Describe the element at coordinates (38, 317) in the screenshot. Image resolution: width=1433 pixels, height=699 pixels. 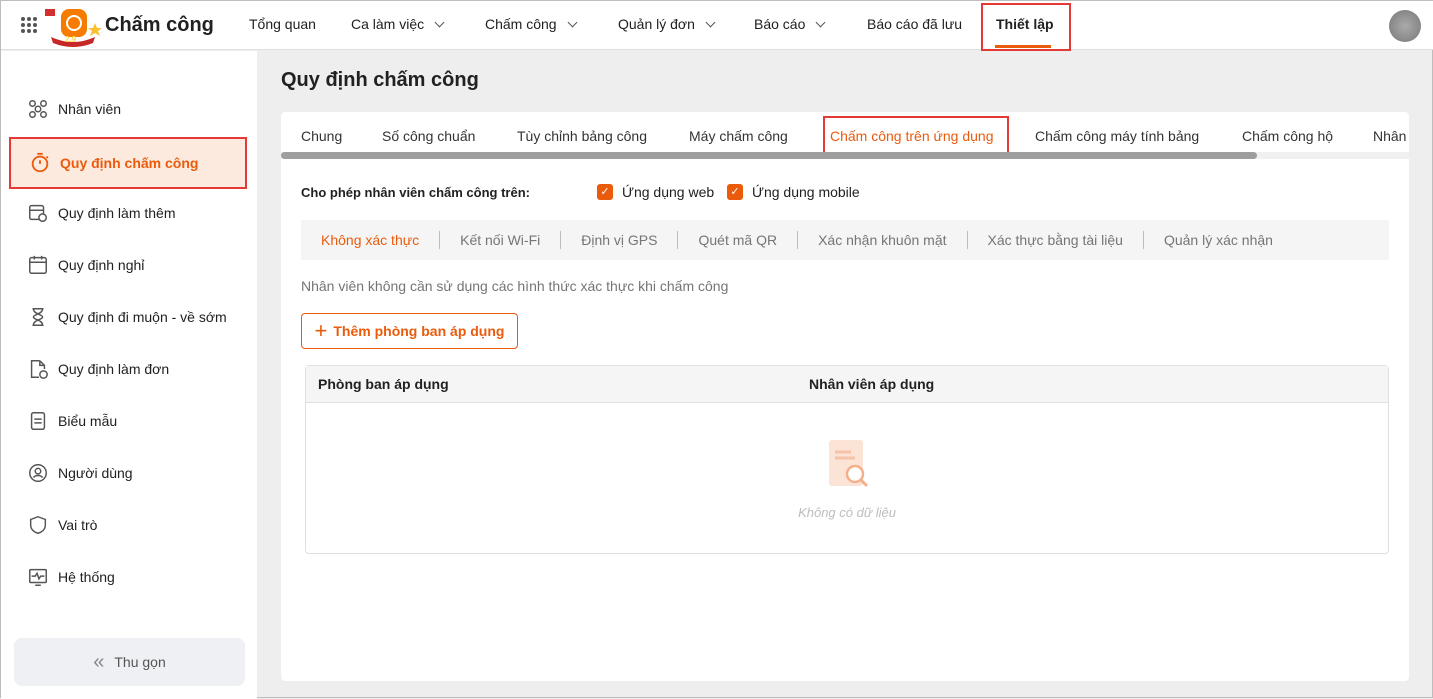
I see `hourglass-icon` at that location.